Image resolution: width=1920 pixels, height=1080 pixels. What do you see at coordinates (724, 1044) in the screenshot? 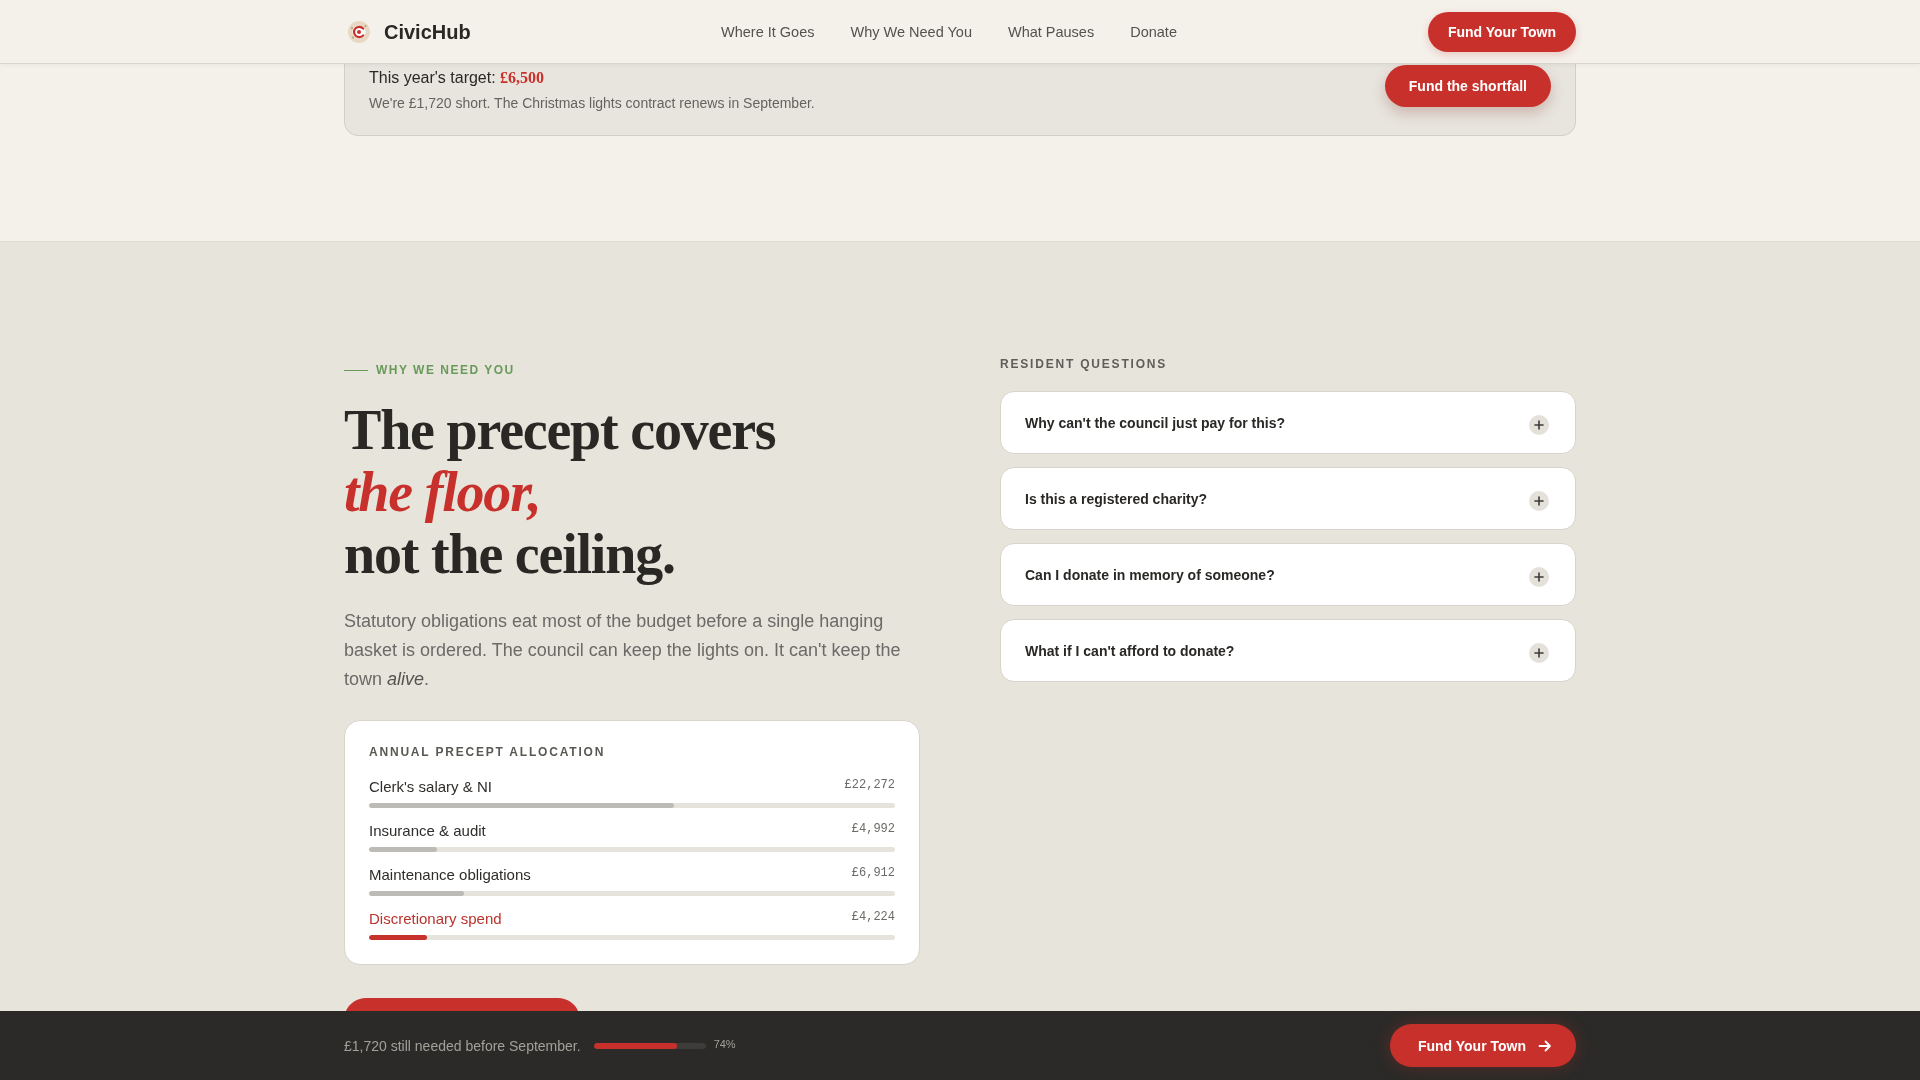
I see `progress-reading: 74%` at bounding box center [724, 1044].